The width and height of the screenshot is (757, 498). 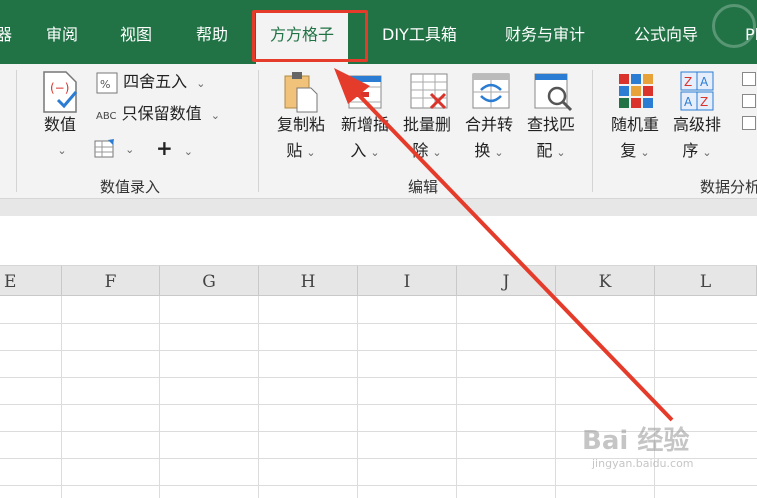 I want to click on baidu-watermark: Bai 经验 jingyan.baidu.com, so click(x=638, y=445).